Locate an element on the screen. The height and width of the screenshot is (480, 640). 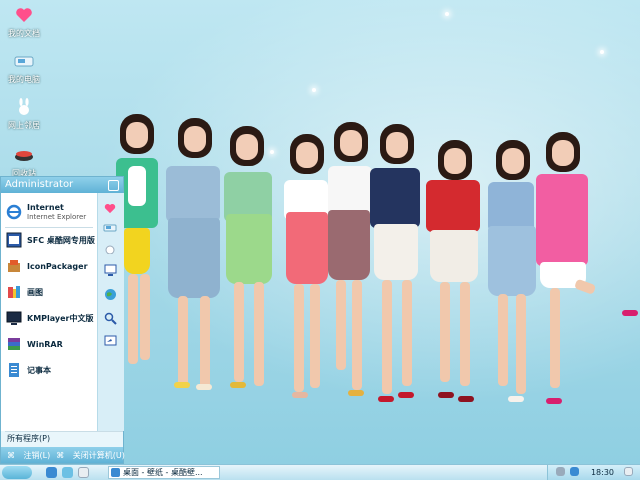
drop-icon is located at coordinates (110, 248).